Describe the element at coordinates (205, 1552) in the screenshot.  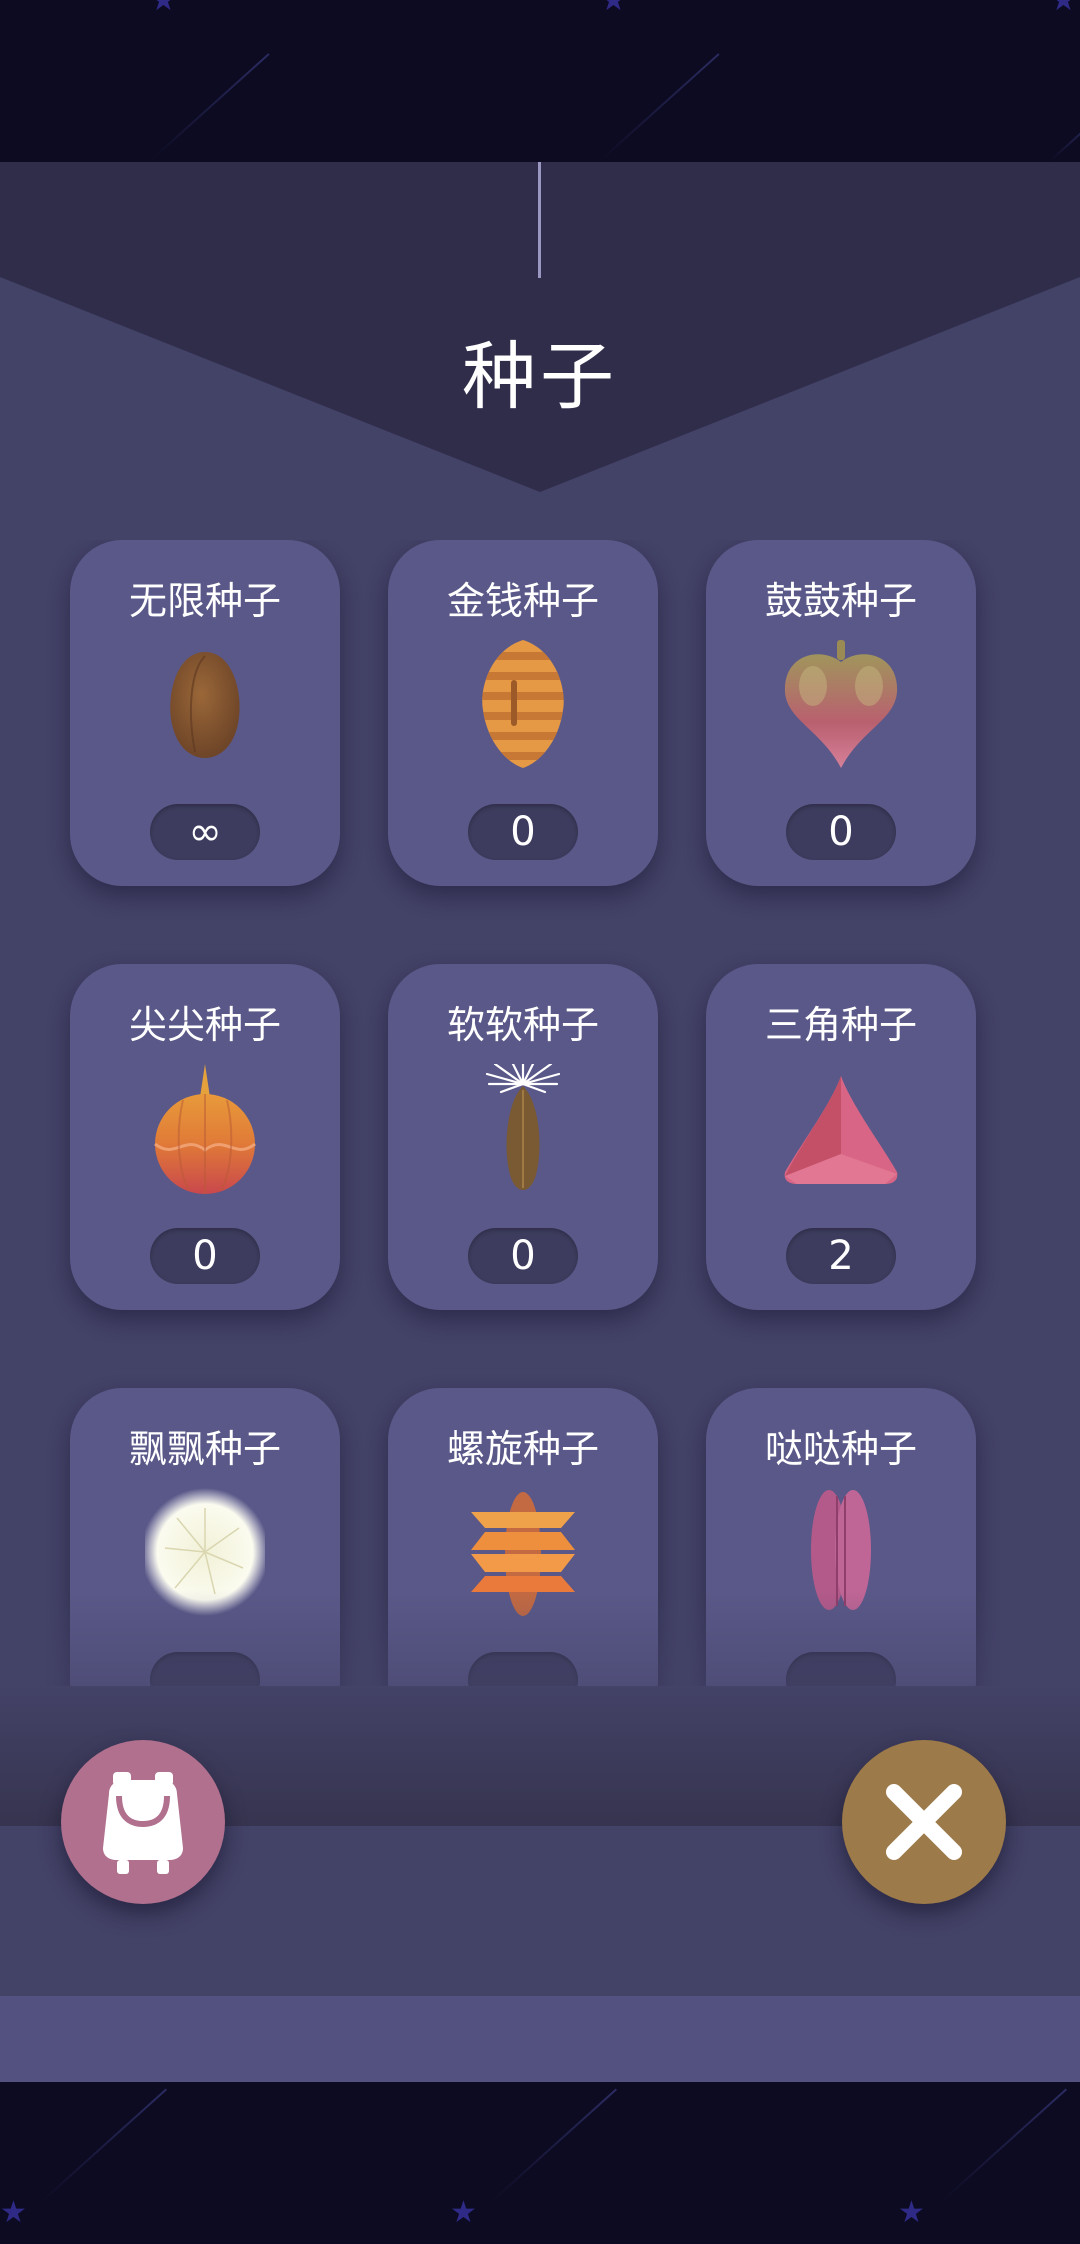
I see `dandelion-seed-icon` at that location.